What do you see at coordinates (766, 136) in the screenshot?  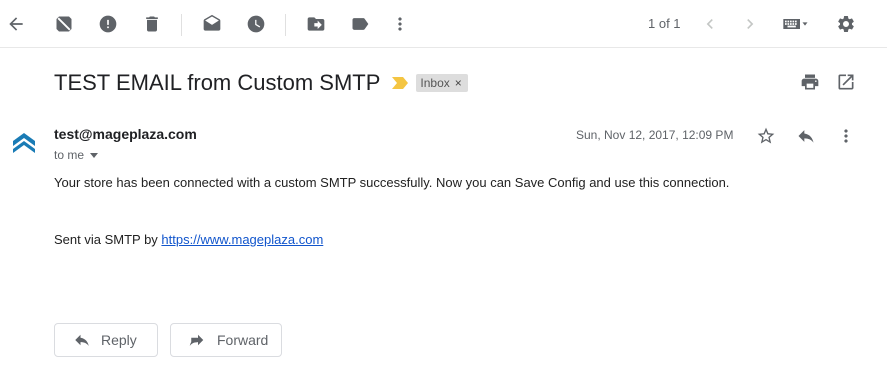 I see `star-icon` at bounding box center [766, 136].